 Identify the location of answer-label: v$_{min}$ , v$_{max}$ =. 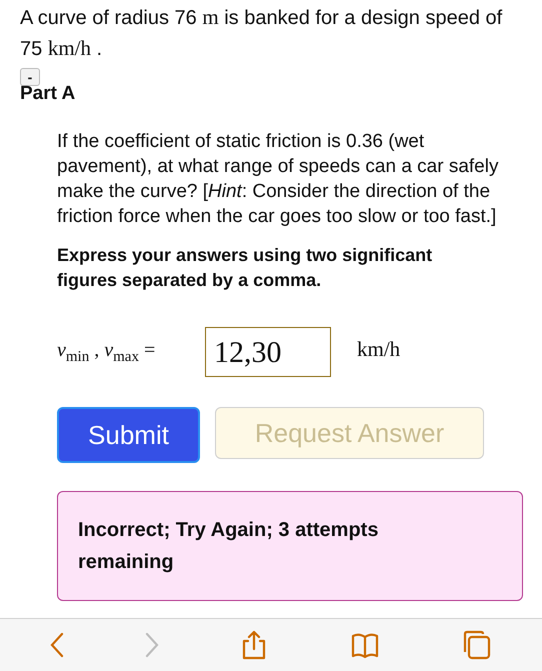
(106, 352).